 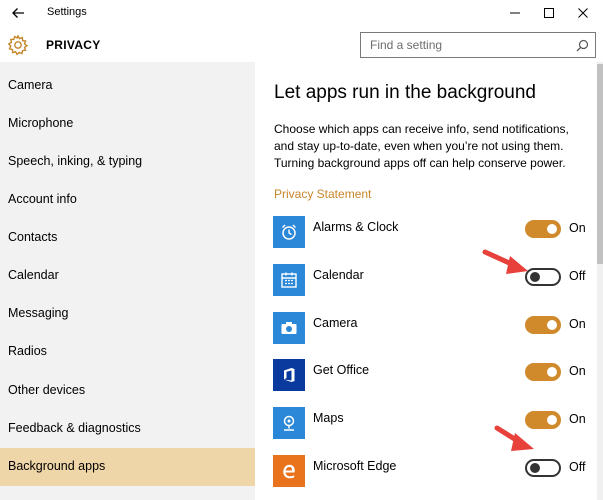 What do you see at coordinates (406, 45) in the screenshot?
I see `search-placeholder: Find a setting` at bounding box center [406, 45].